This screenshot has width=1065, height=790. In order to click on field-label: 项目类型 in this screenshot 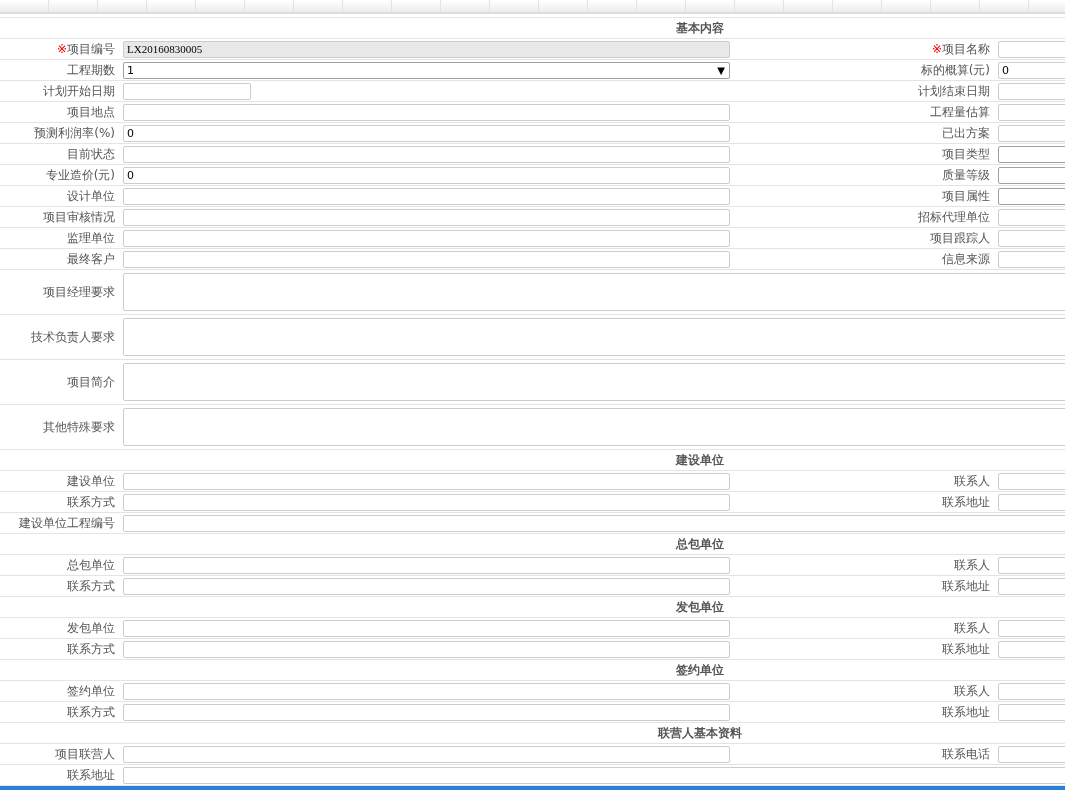, I will do `click(966, 154)`.